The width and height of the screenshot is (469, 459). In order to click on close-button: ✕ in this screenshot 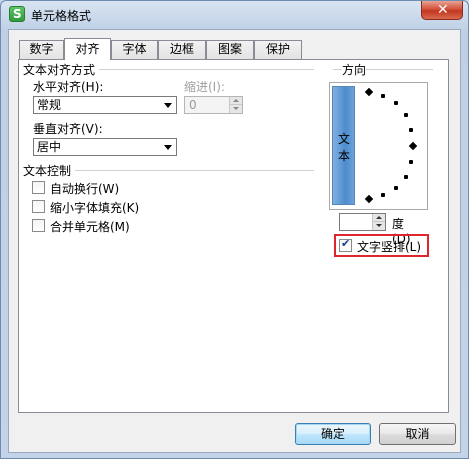, I will do `click(442, 10)`.